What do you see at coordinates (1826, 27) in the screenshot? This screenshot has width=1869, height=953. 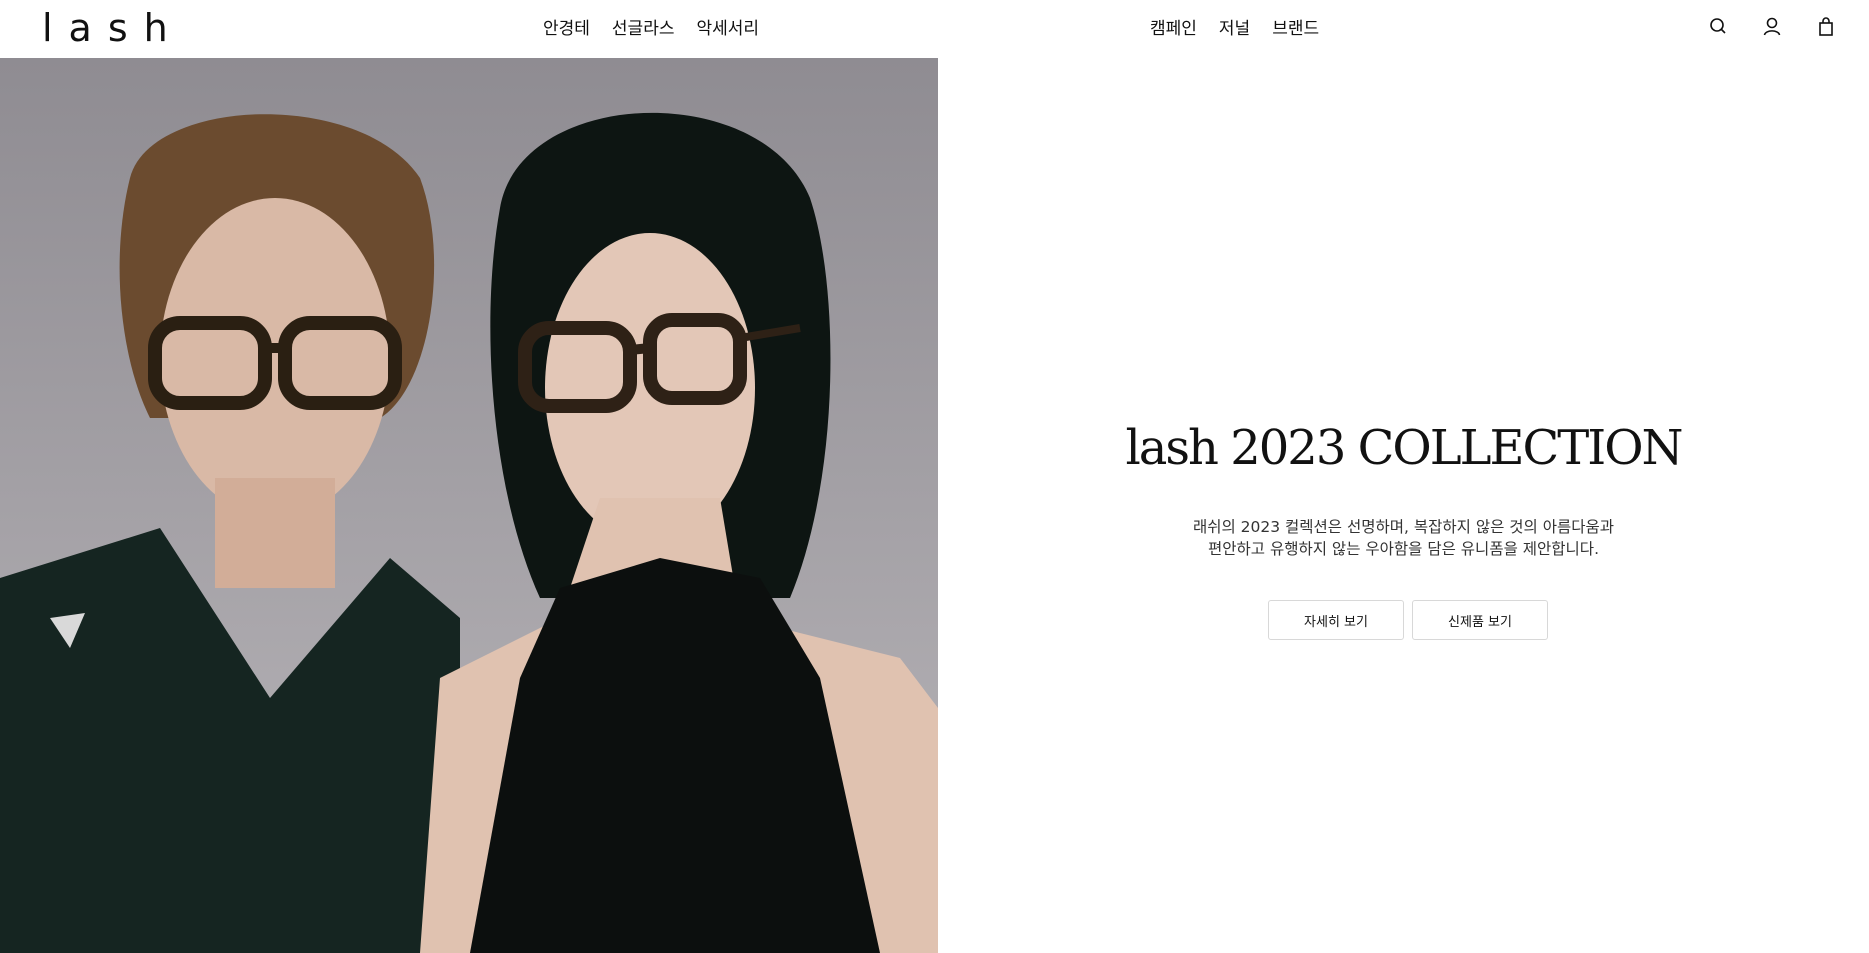 I see `shopping-bag-icon` at bounding box center [1826, 27].